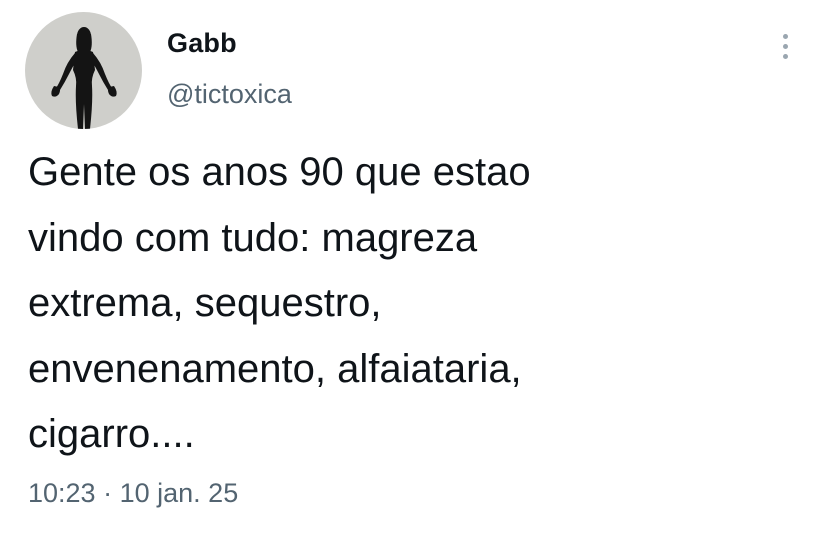 The width and height of the screenshot is (828, 537). What do you see at coordinates (179, 493) in the screenshot?
I see `tweet-date: 10 jan. 25` at bounding box center [179, 493].